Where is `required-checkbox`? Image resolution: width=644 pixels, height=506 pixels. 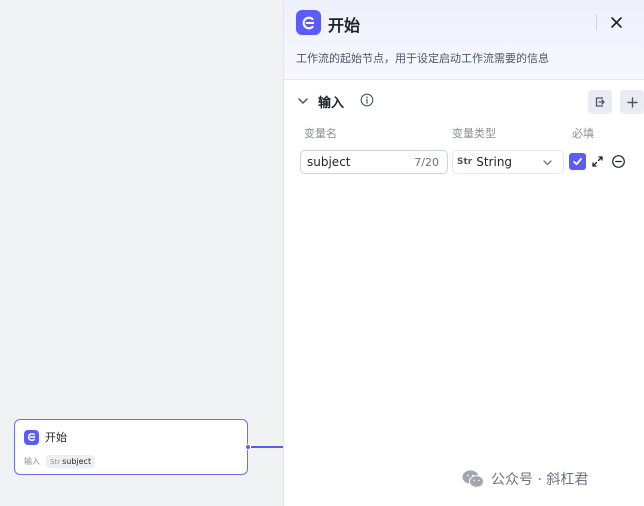 required-checkbox is located at coordinates (577, 161).